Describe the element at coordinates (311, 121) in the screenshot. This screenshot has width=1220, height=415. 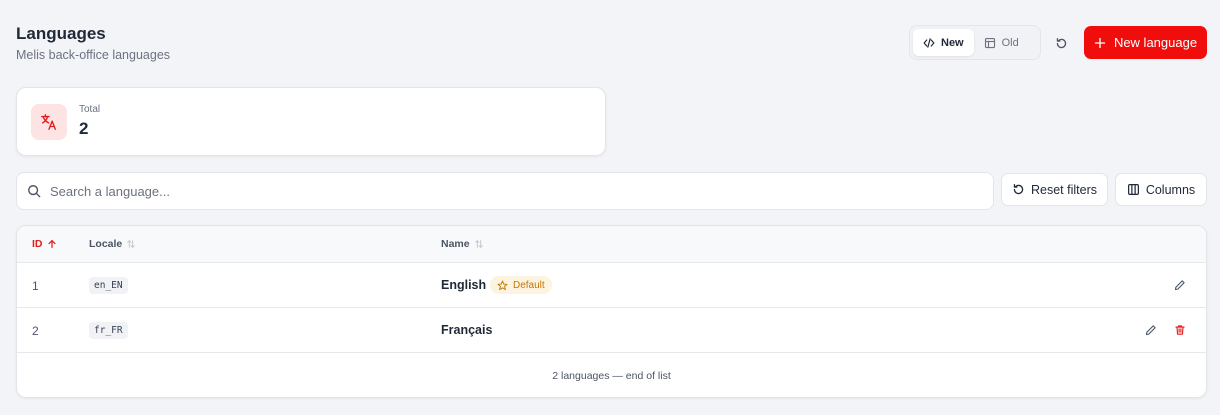
I see `total-stat-card: Total 2` at that location.